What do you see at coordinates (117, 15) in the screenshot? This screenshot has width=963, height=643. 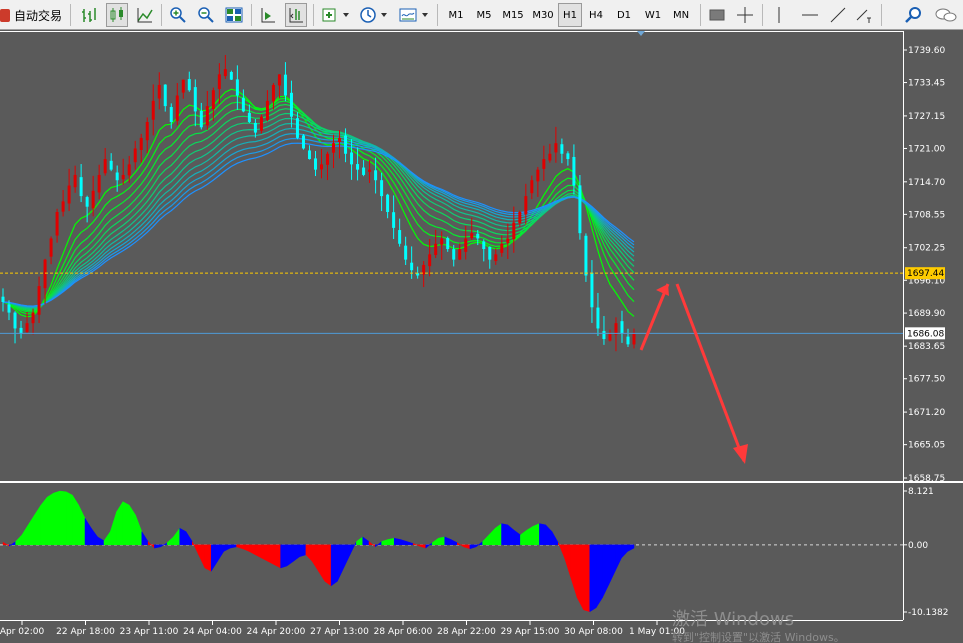 I see `candlestick-button` at bounding box center [117, 15].